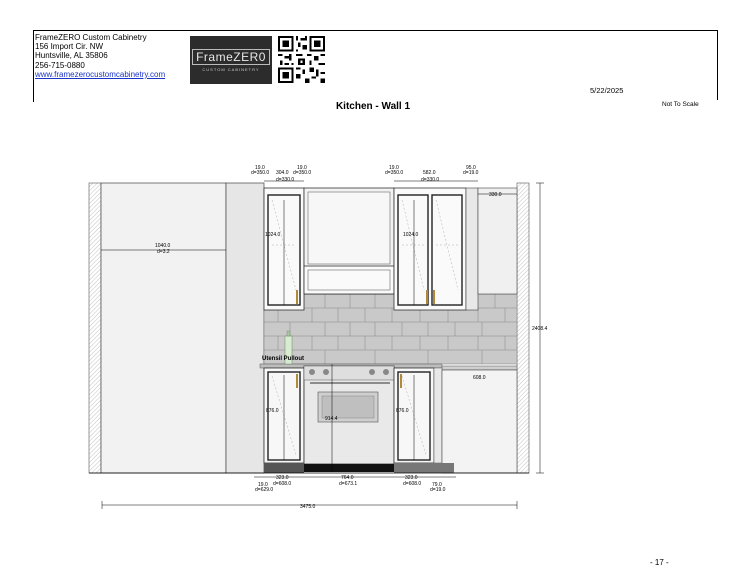  Describe the element at coordinates (163, 328) in the screenshot. I see `left-tall-panel` at that location.